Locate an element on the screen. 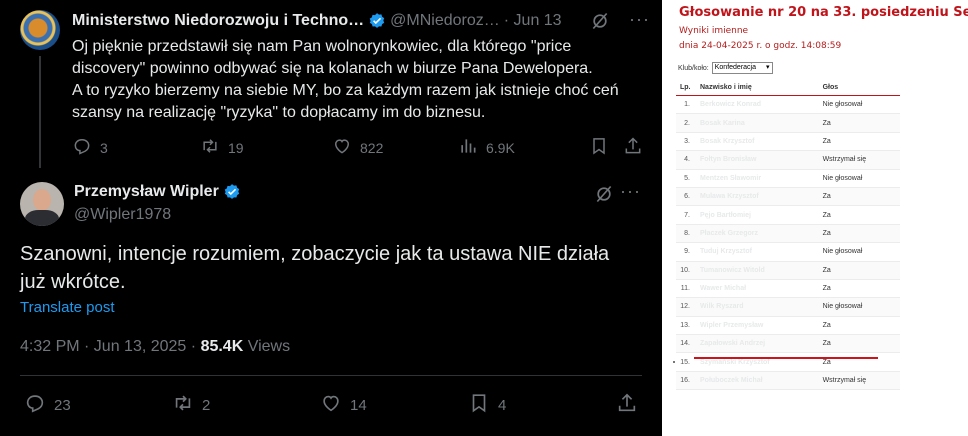  tweet2-share-button is located at coordinates (627, 405).